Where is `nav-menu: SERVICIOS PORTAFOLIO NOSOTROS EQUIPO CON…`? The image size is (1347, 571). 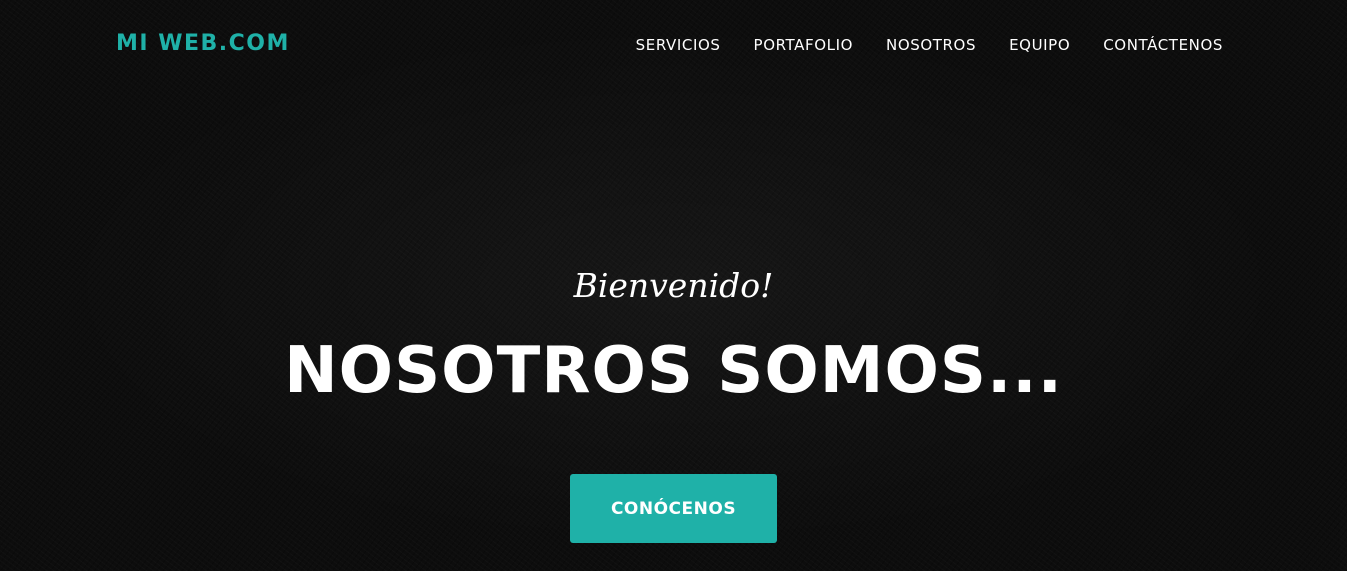
nav-menu: SERVICIOS PORTAFOLIO NOSOTROS EQUIPO CON… is located at coordinates (929, 44).